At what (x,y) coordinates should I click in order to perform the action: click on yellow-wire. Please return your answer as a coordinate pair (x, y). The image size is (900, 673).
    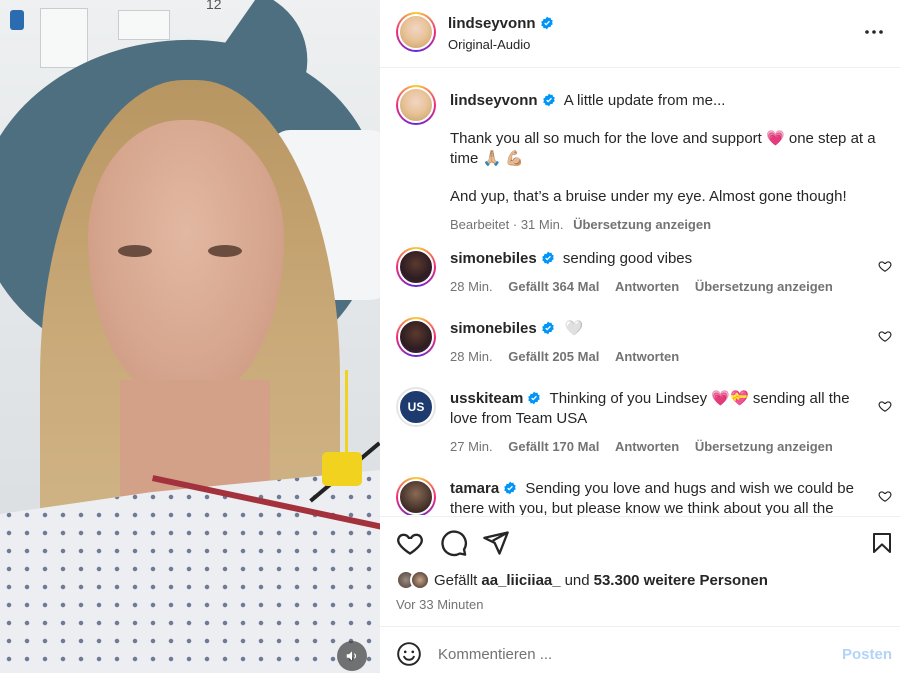
    Looking at the image, I should click on (346, 415).